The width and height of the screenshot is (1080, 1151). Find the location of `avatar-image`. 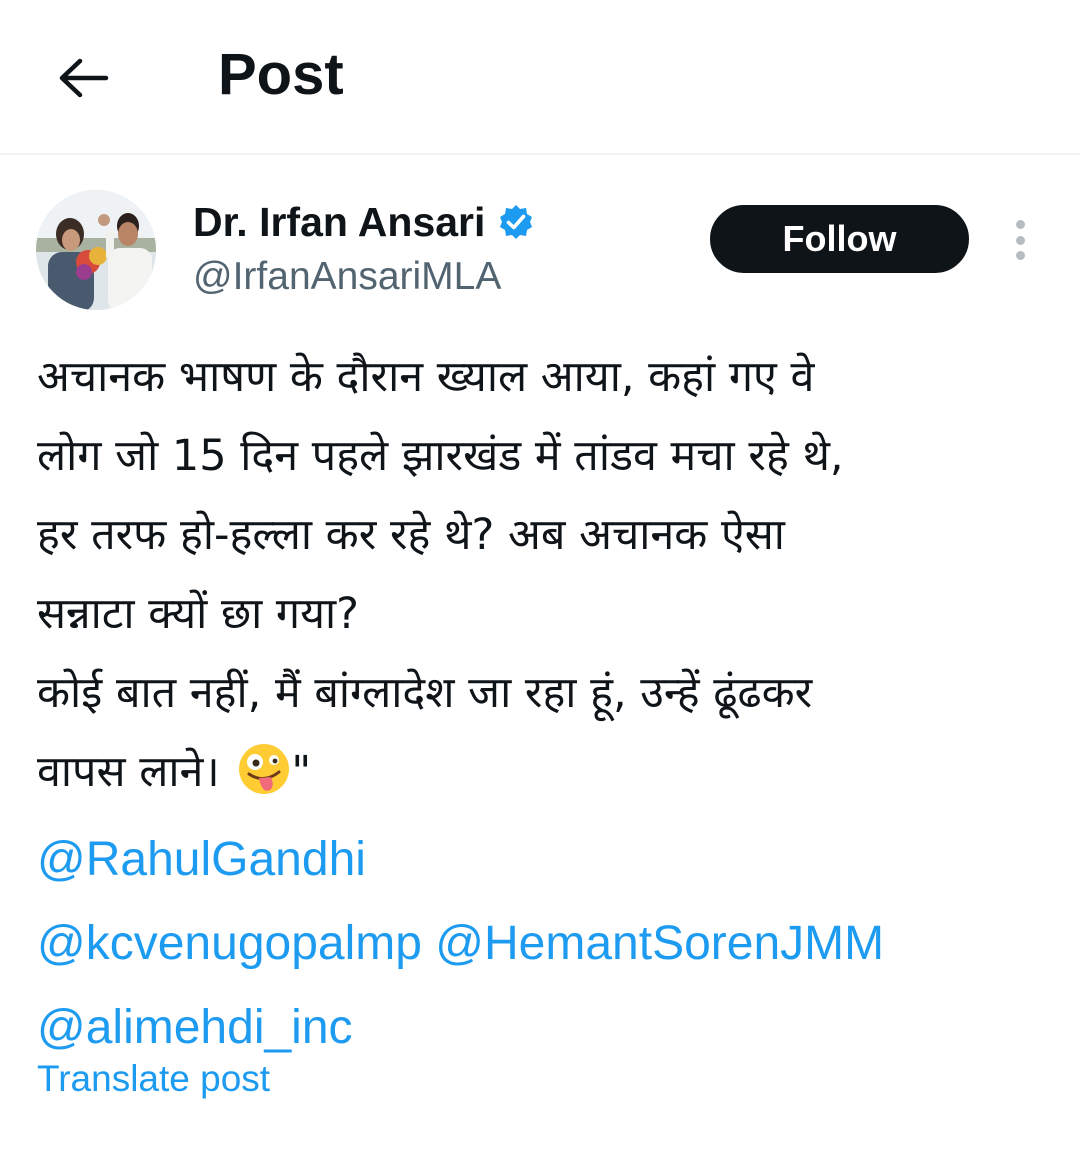

avatar-image is located at coordinates (96, 250).